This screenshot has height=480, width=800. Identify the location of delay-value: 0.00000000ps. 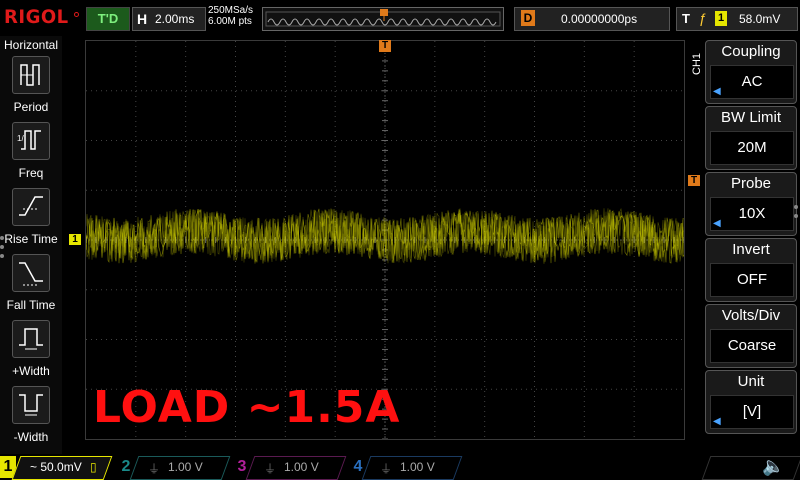
(599, 19).